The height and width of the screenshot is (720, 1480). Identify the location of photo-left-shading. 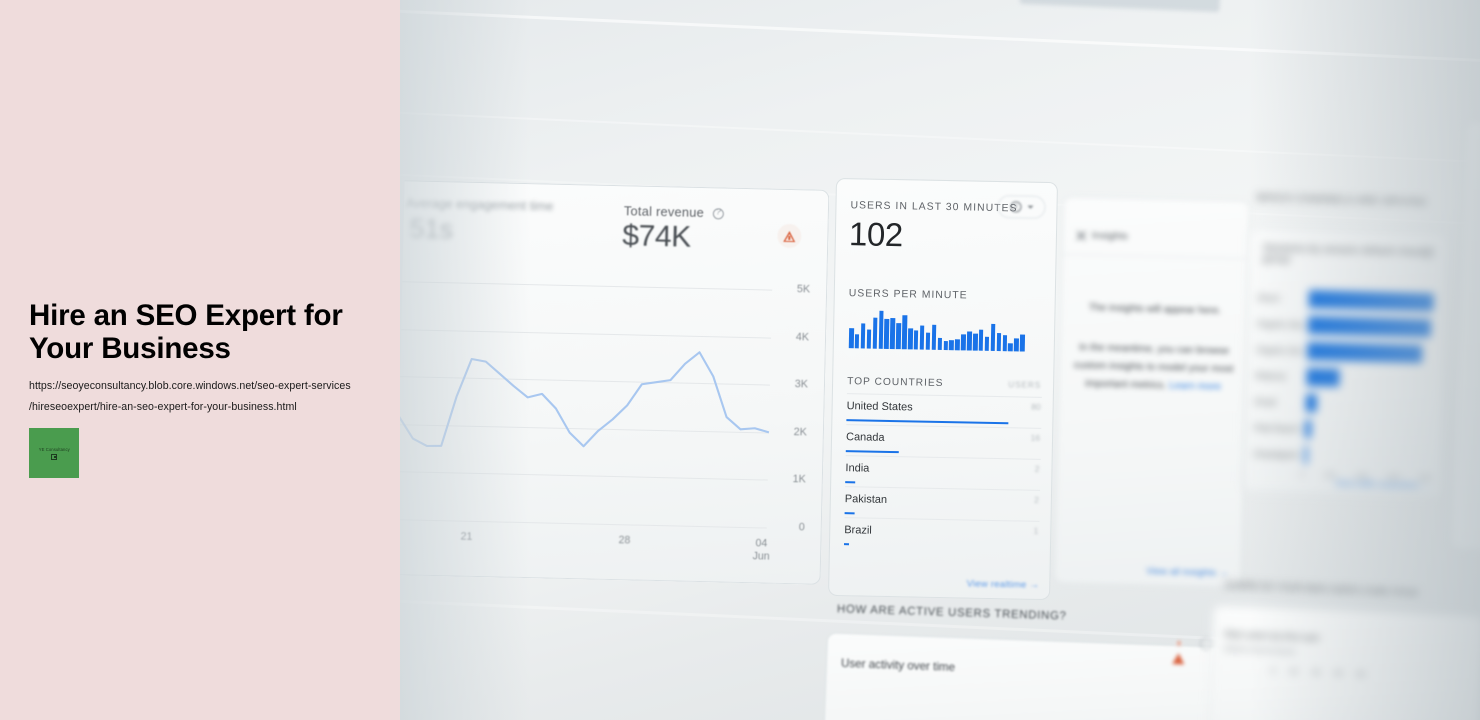
(465, 360).